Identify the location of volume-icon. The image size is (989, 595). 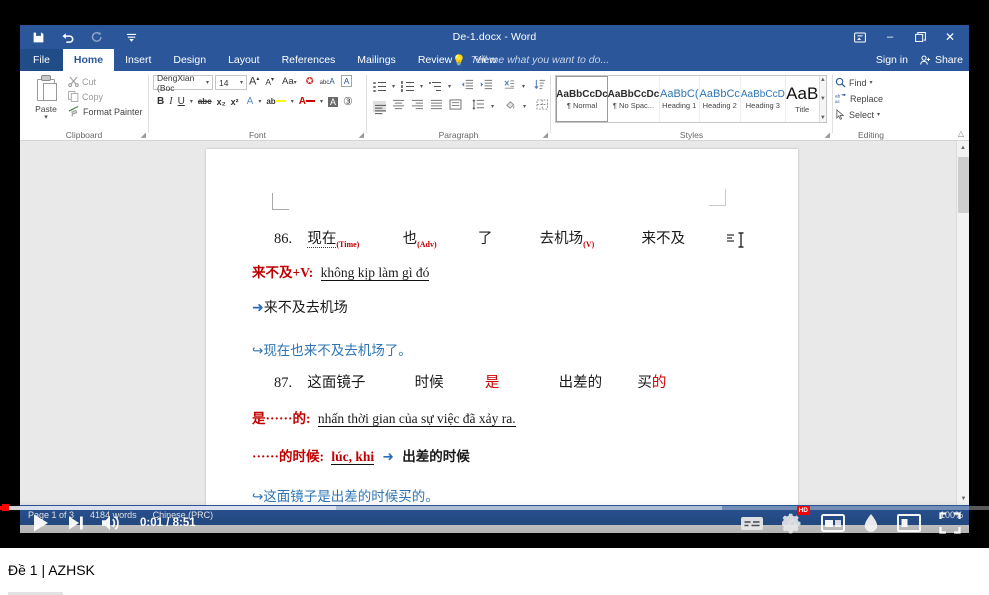
(111, 523).